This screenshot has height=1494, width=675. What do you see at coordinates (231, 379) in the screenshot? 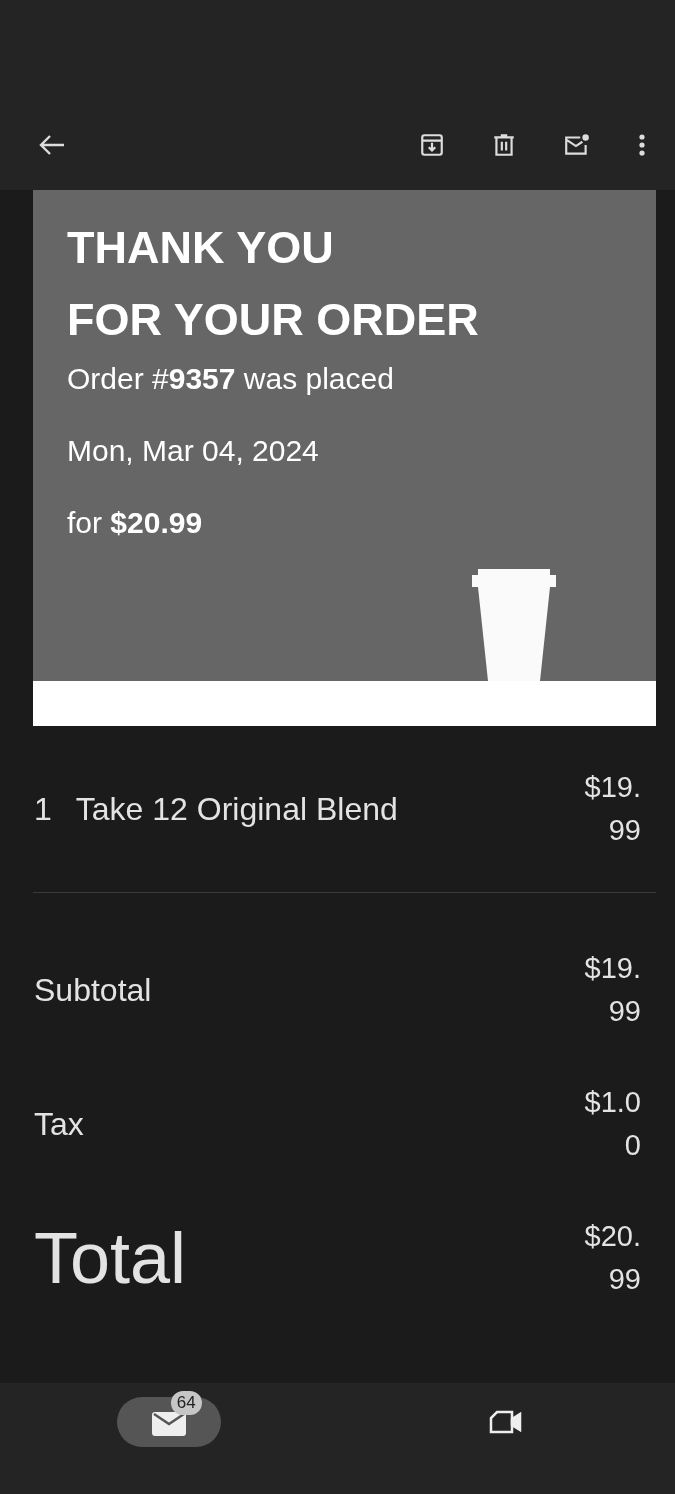
I see `order-info: Order #9357 was placed` at bounding box center [231, 379].